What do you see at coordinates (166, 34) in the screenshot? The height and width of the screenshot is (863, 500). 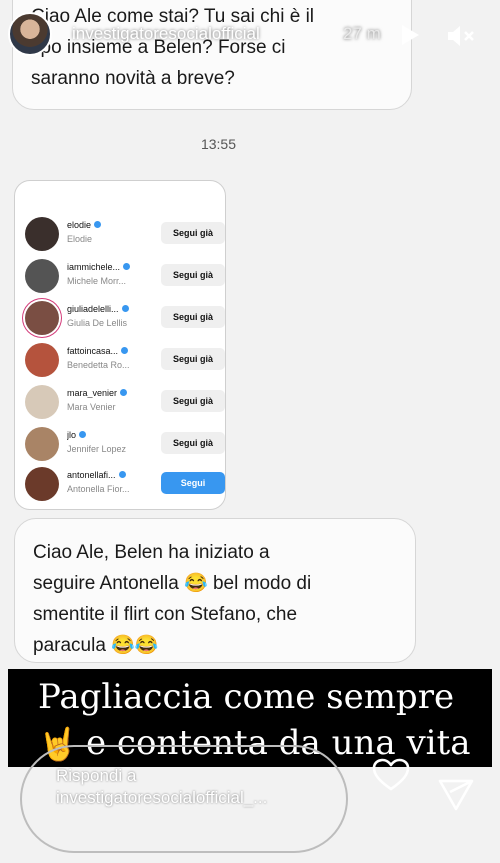 I see `story-username: investigatoresocialofficial` at bounding box center [166, 34].